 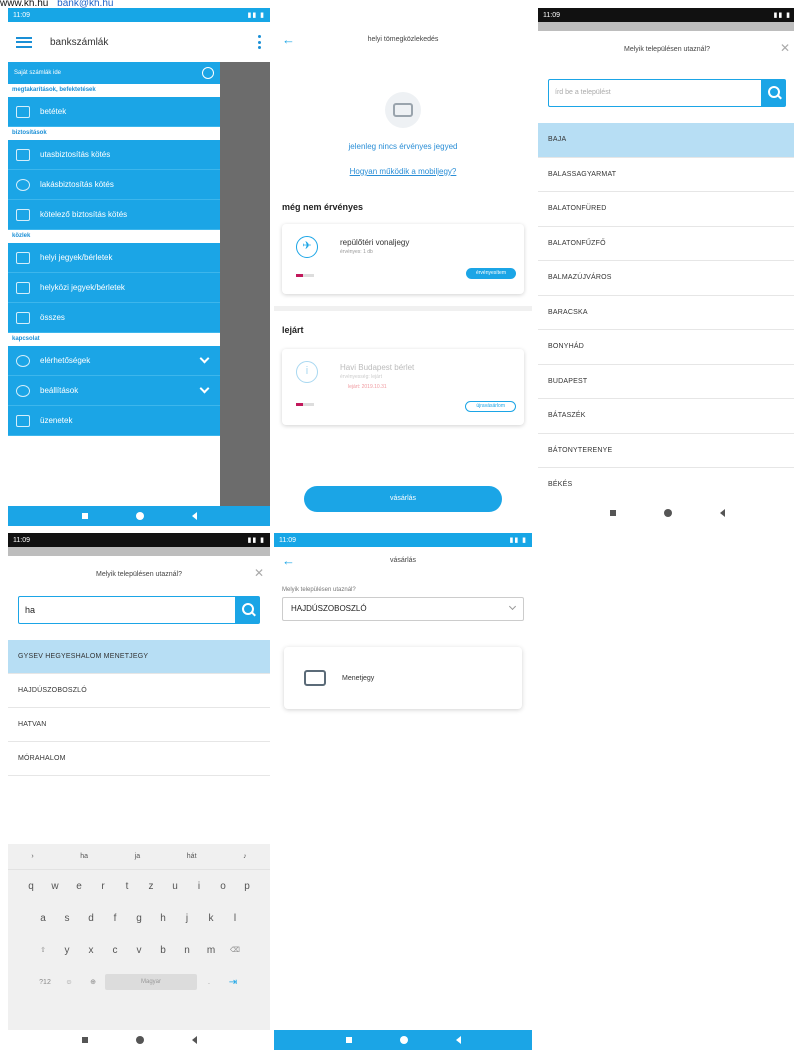 I want to click on drawer-item-uzenetek: üzenetek, so click(x=114, y=421).